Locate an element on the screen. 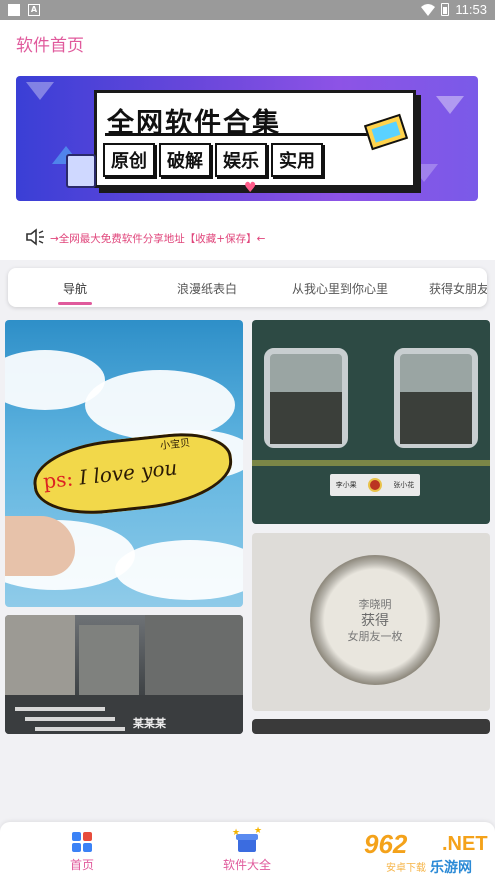  active-tab-indicator is located at coordinates (75, 303).